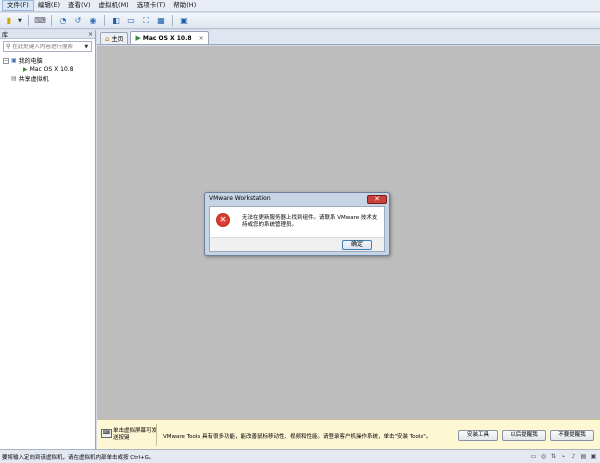  What do you see at coordinates (478, 435) in the screenshot?
I see `install-tools-button: 安装工具` at bounding box center [478, 435].